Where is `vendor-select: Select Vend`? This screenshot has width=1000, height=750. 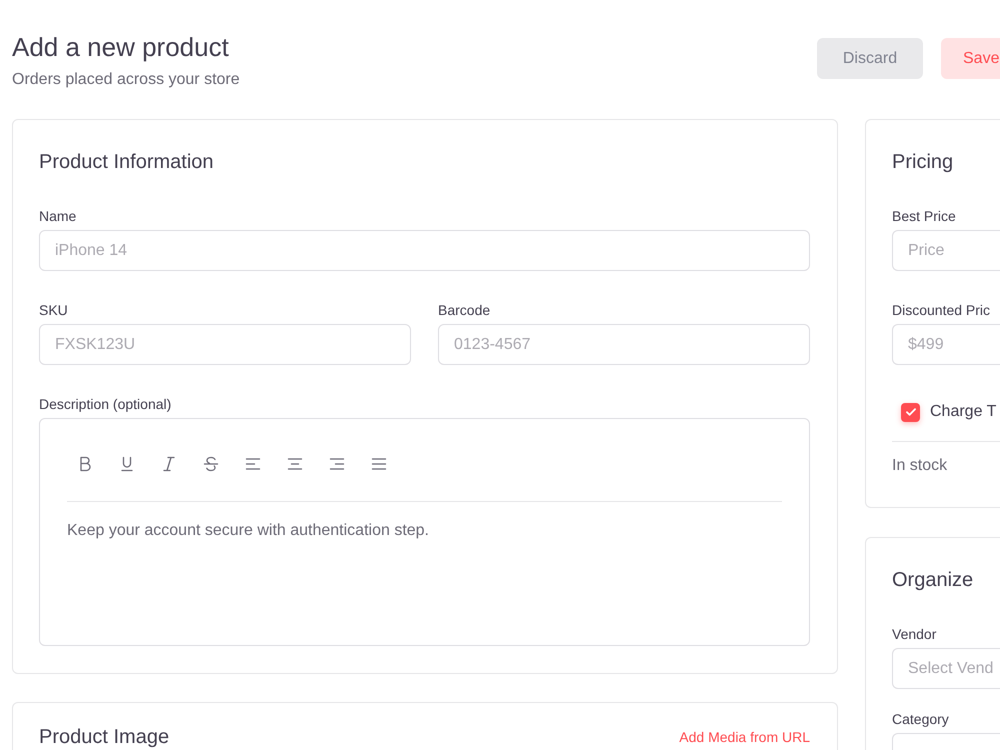
vendor-select: Select Vend is located at coordinates (946, 668).